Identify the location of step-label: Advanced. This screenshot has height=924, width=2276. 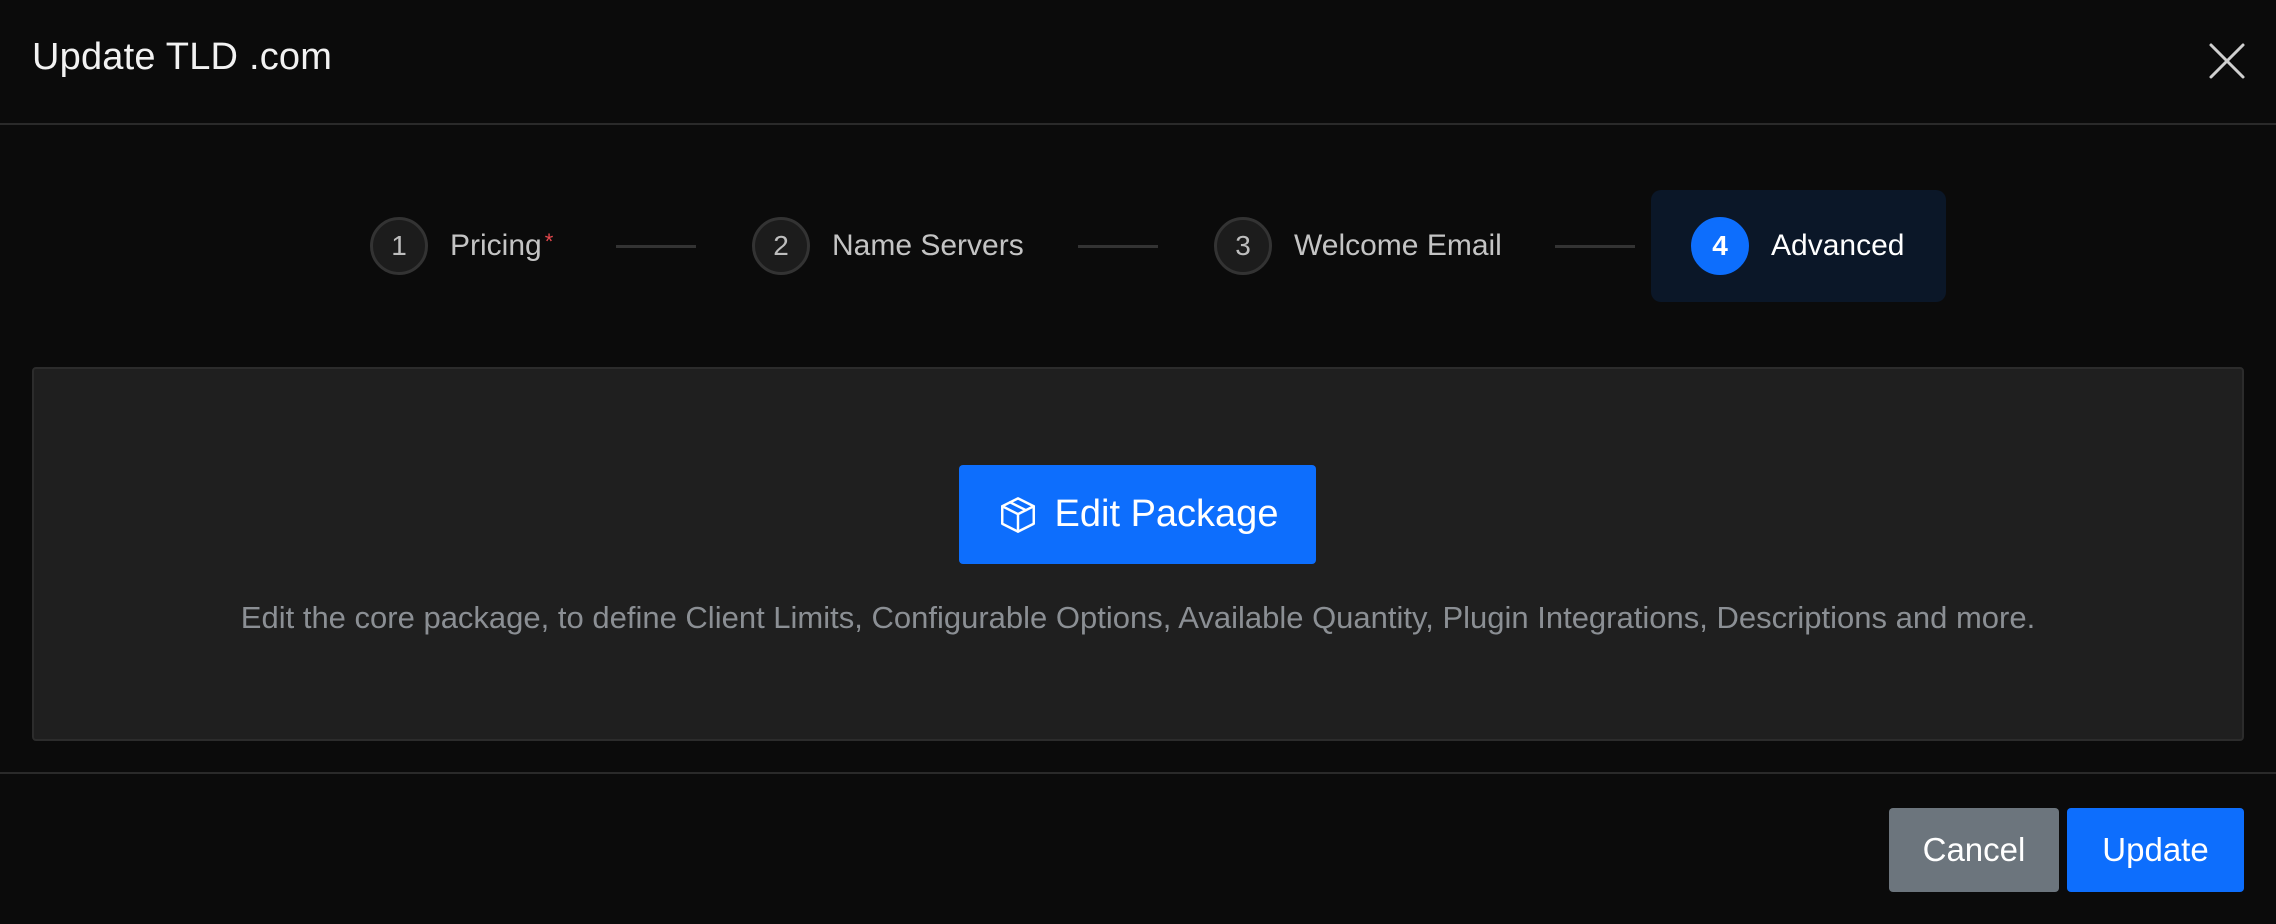
(1838, 245).